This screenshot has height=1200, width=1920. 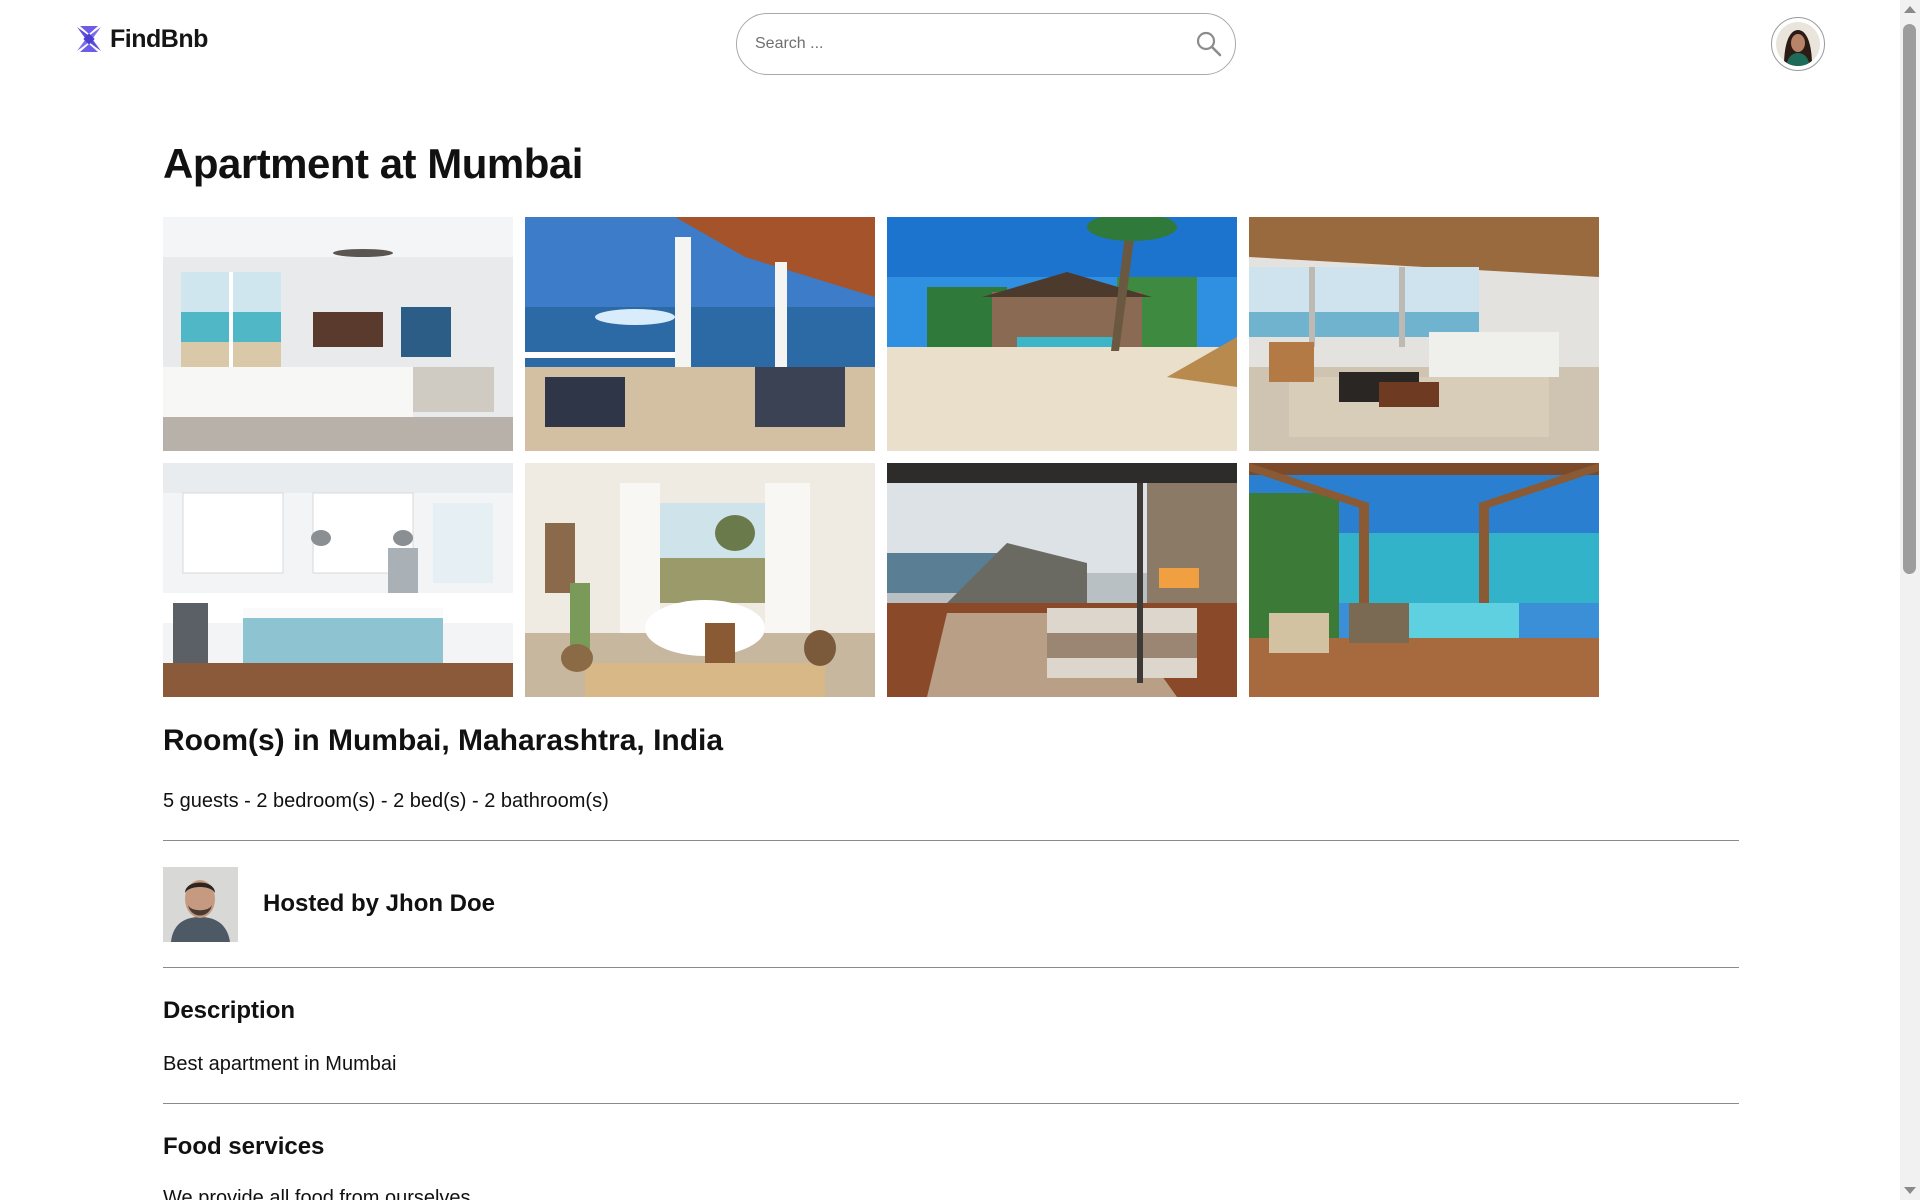 I want to click on scroll-down-arrow-icon, so click(x=1910, y=1190).